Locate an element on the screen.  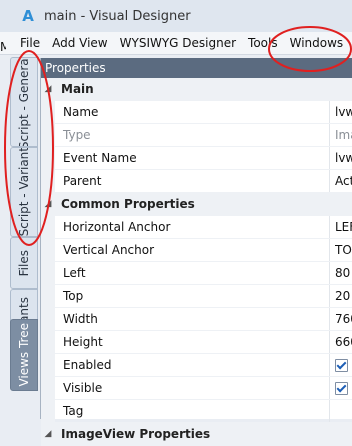
property-row-enabled: Enabled is located at coordinates (196, 365).